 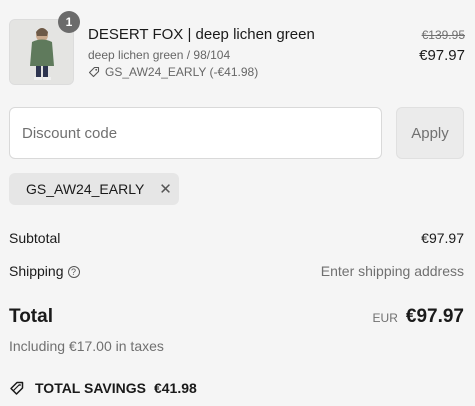 What do you see at coordinates (36, 271) in the screenshot?
I see `shipping-label: Shipping` at bounding box center [36, 271].